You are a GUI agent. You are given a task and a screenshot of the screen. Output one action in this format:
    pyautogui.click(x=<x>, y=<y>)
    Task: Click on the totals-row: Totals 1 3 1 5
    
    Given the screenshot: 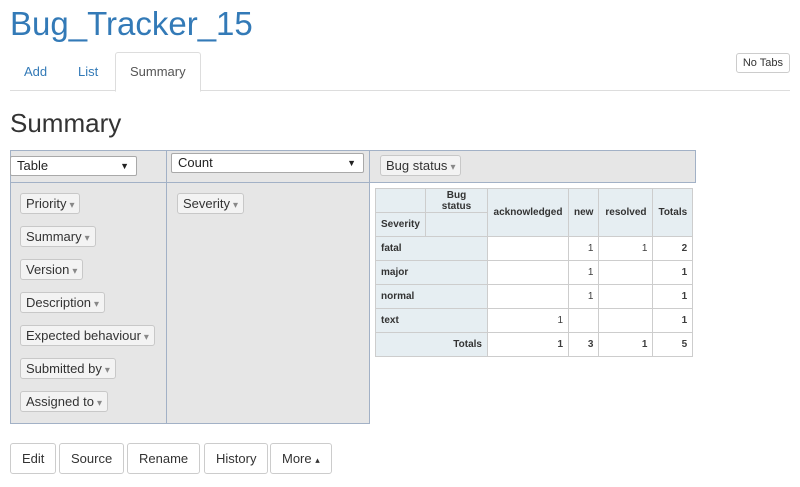 What is the action you would take?
    pyautogui.click(x=534, y=344)
    